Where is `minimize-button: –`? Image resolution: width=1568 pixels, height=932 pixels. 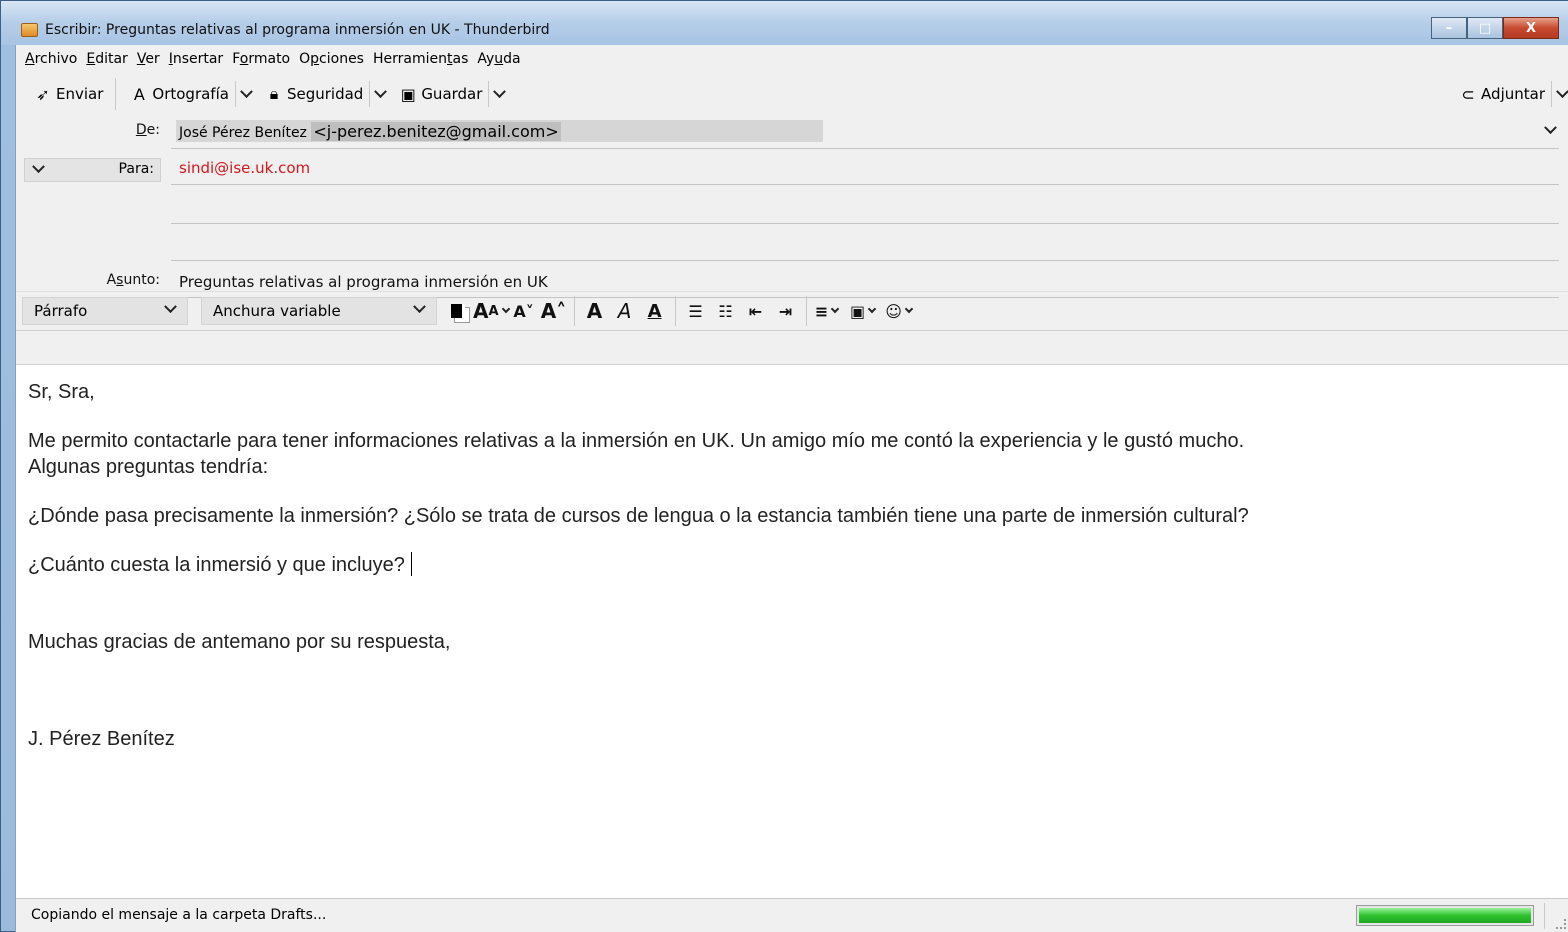
minimize-button: – is located at coordinates (1449, 28).